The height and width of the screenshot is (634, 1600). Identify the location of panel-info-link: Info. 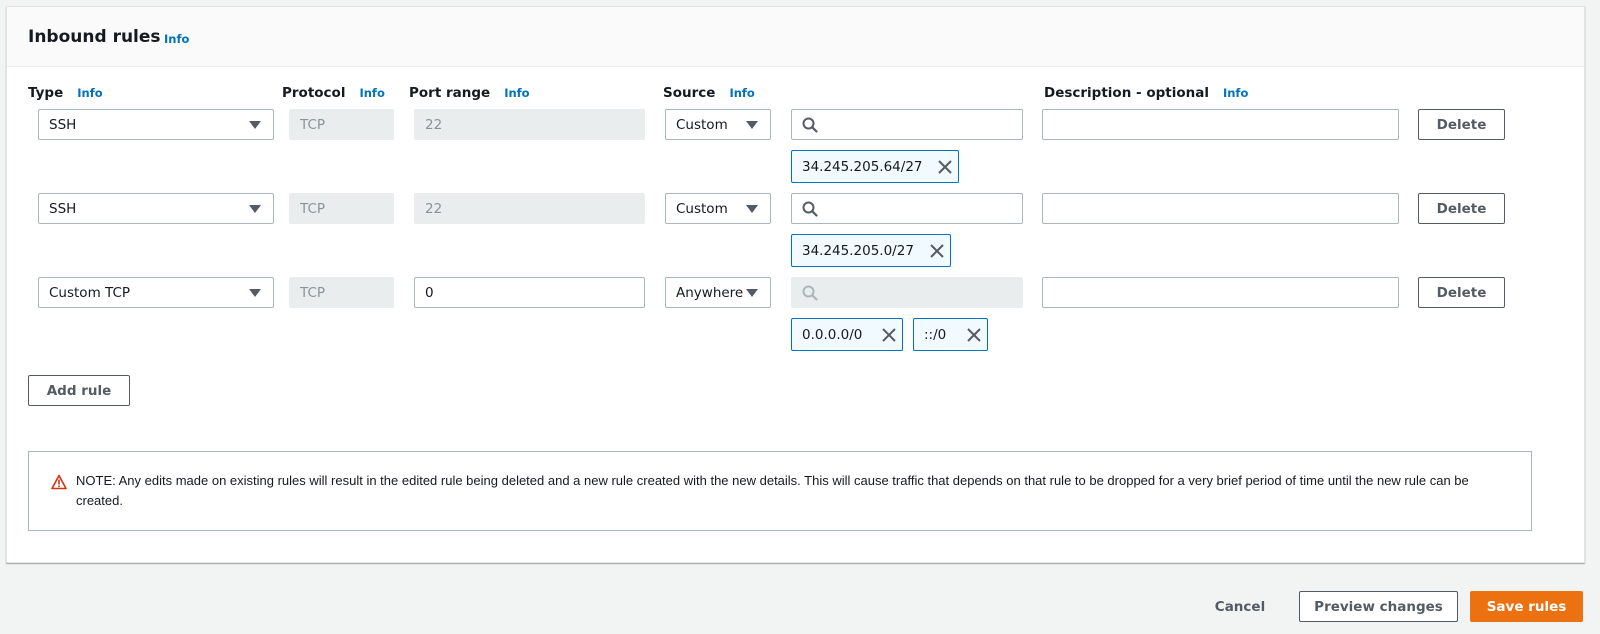
(176, 39).